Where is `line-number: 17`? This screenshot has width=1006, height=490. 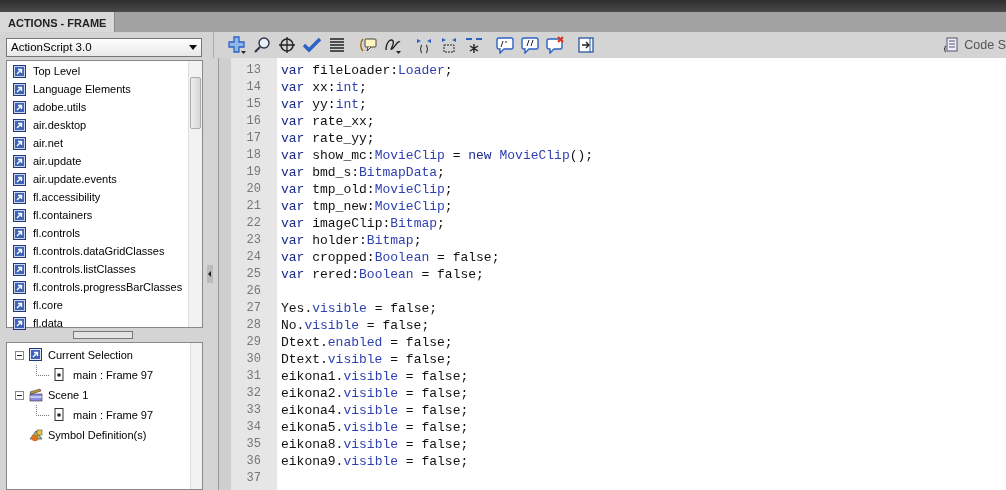 line-number: 17 is located at coordinates (253, 138).